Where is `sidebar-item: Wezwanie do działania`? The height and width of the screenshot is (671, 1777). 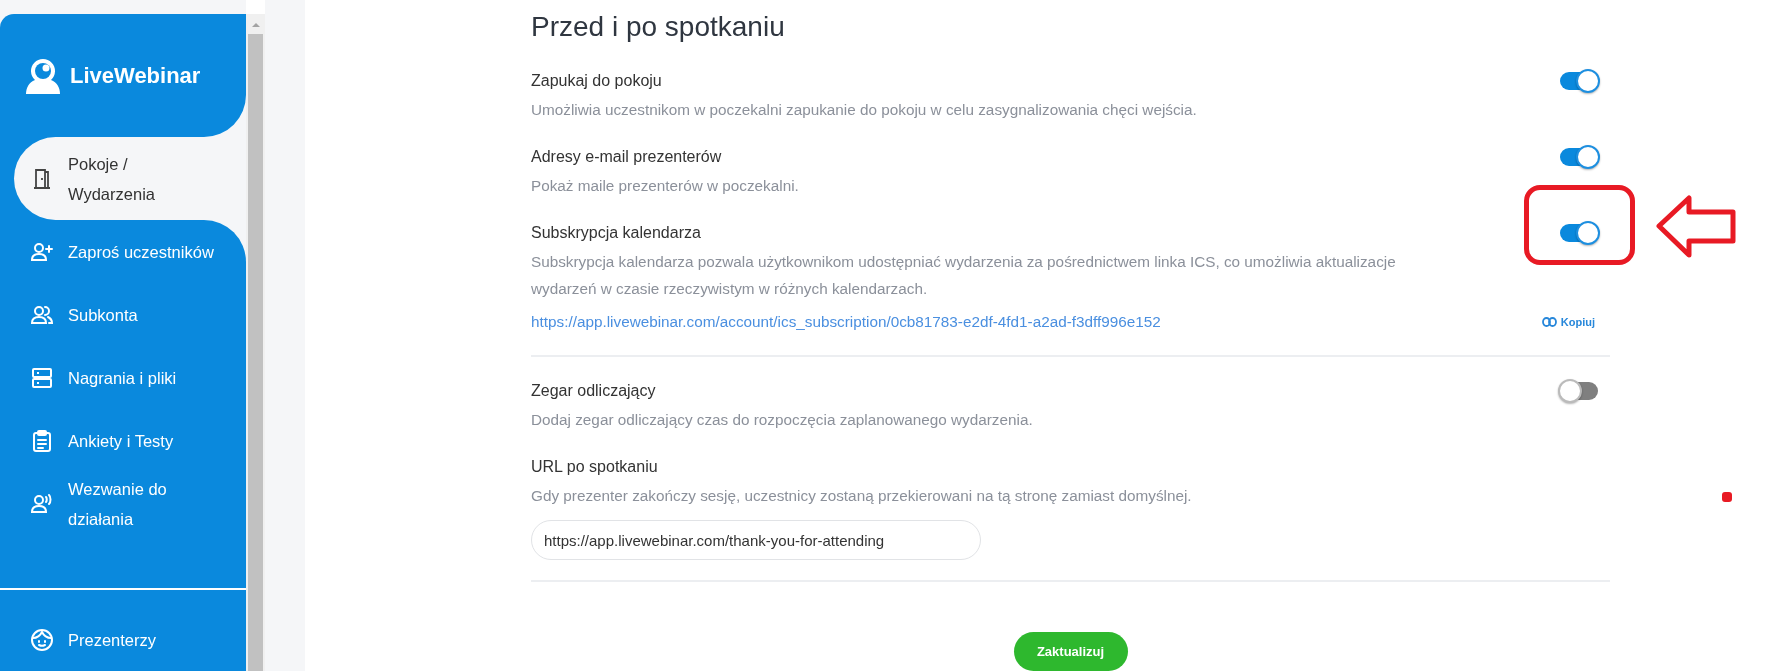 sidebar-item: Wezwanie do działania is located at coordinates (123, 503).